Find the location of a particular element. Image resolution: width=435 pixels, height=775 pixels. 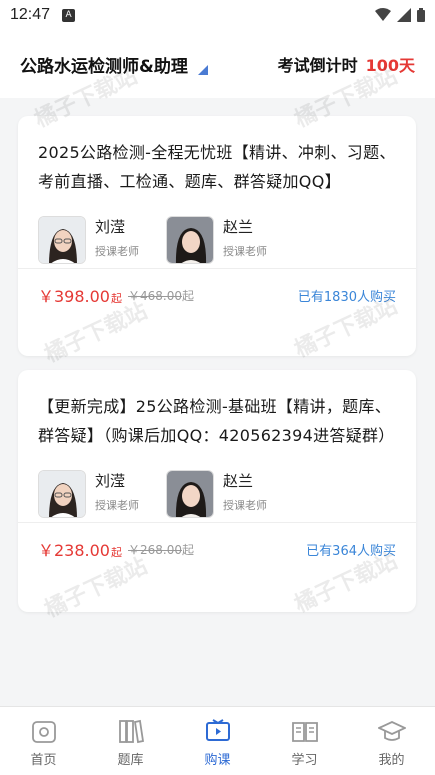

price-row: ￥238.00起 ￥268.00起 已有364人购买 is located at coordinates (217, 549).